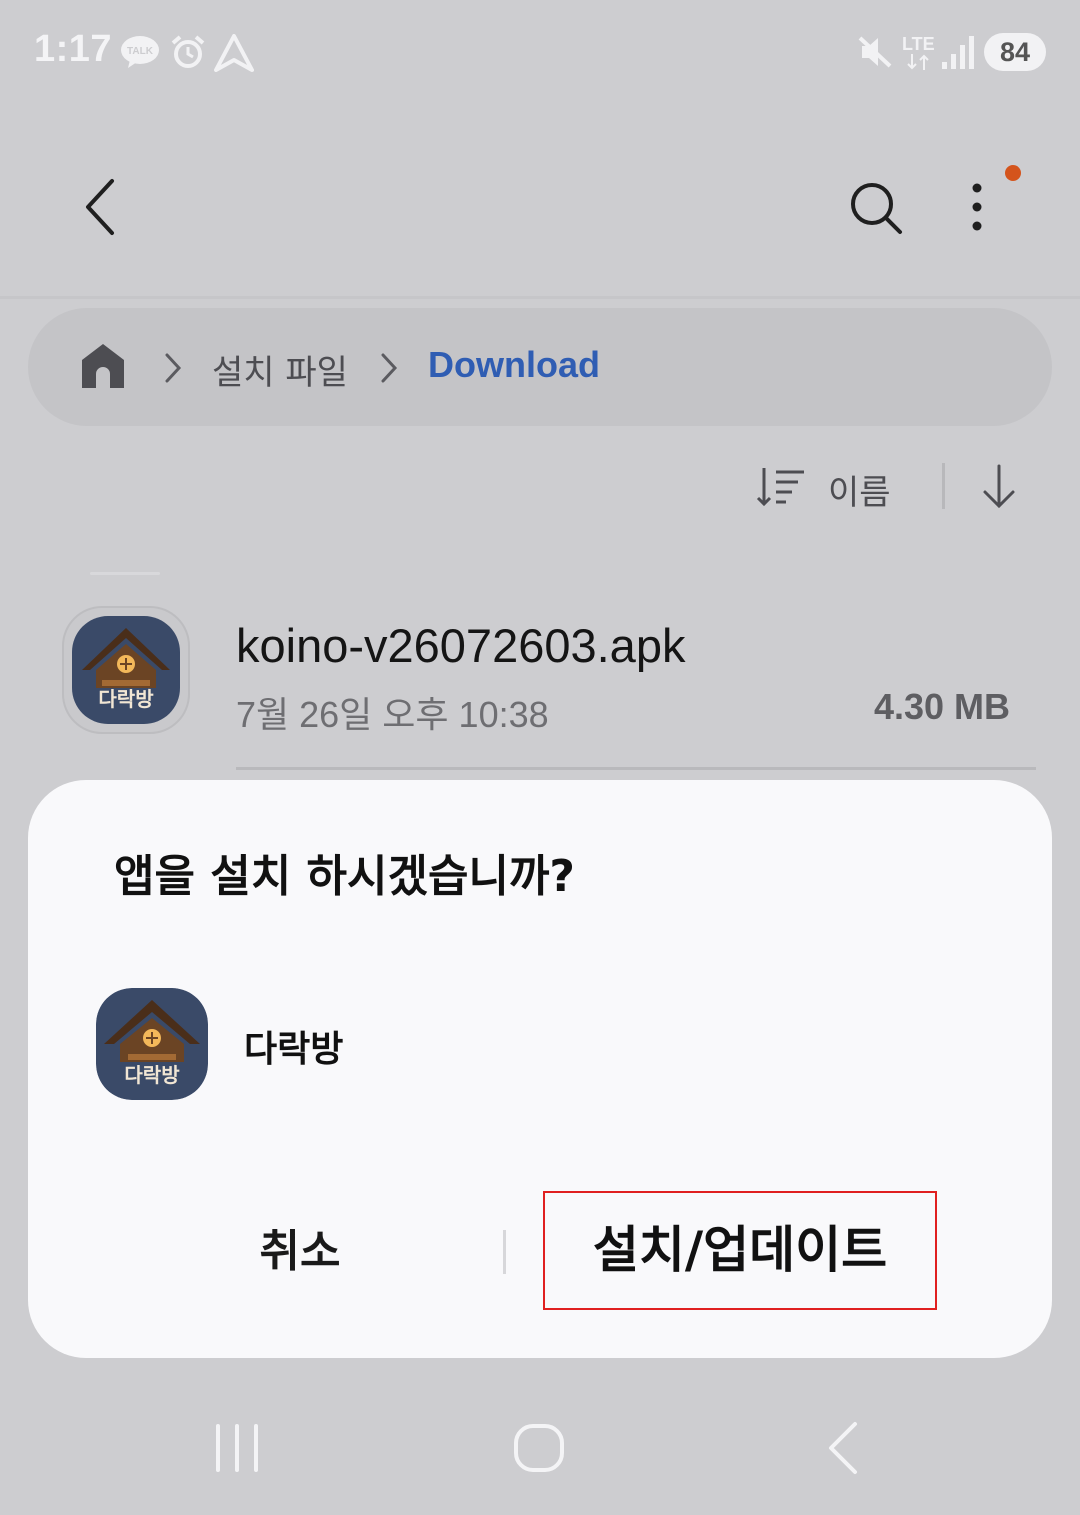  What do you see at coordinates (540, 297) in the screenshot?
I see `appbar-divider` at bounding box center [540, 297].